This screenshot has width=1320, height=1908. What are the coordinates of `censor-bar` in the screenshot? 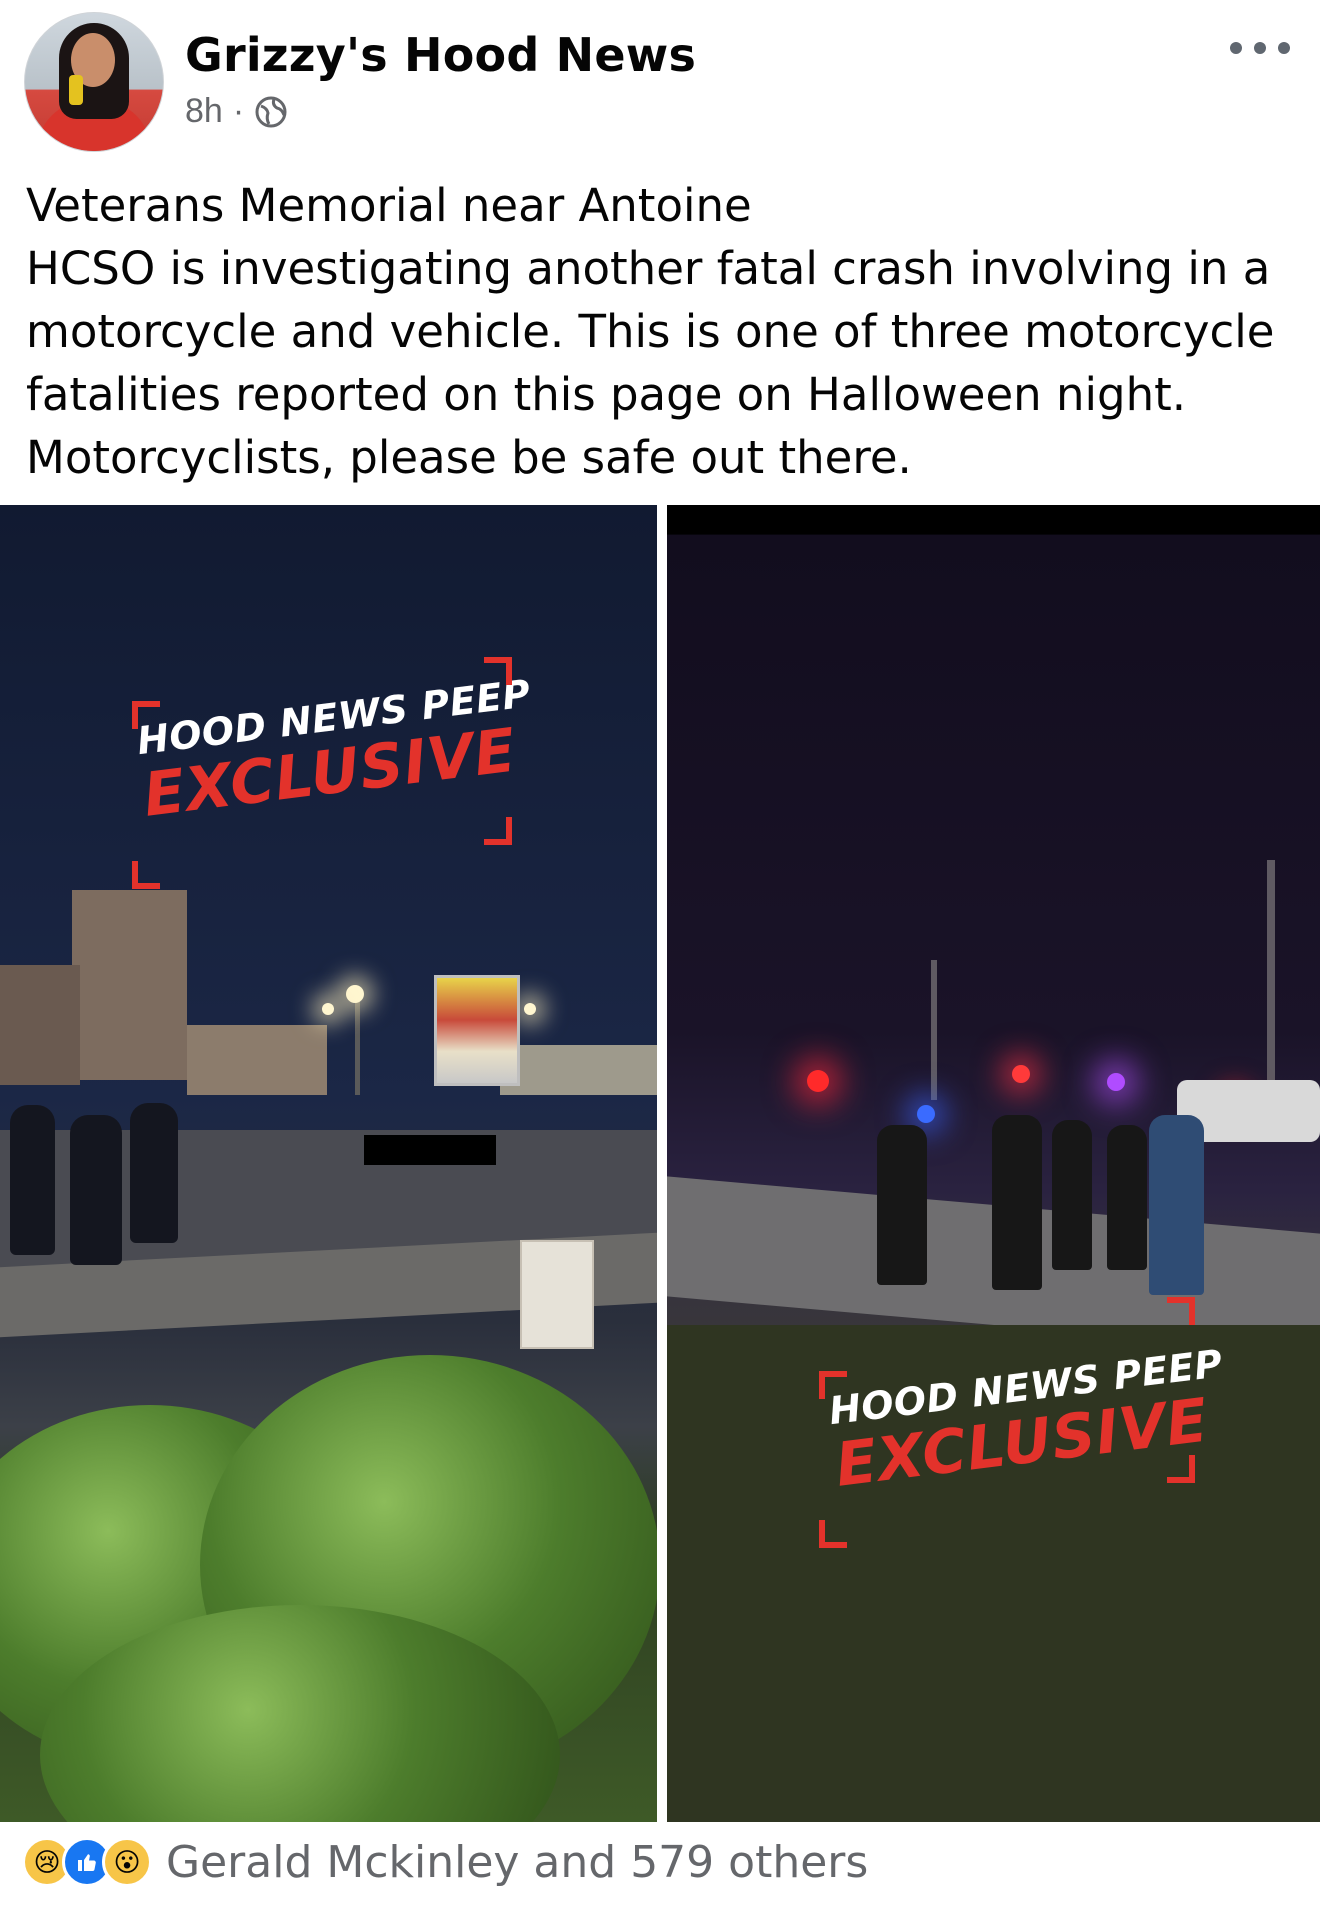 It's located at (430, 1150).